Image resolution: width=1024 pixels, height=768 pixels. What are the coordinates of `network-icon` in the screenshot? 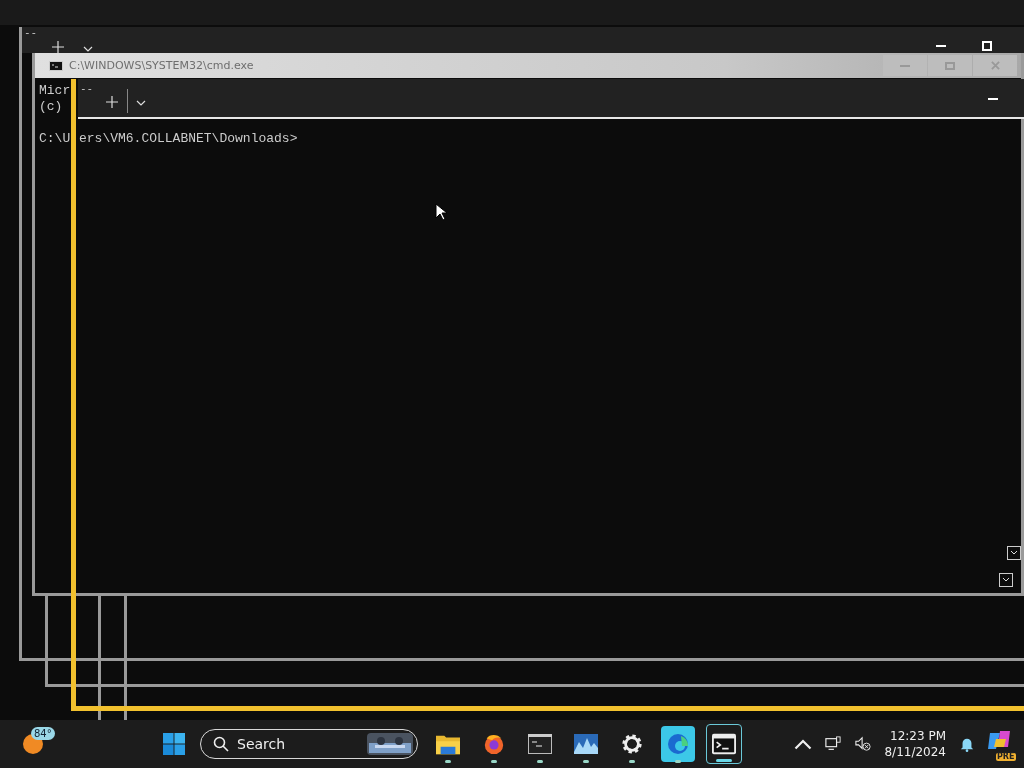 It's located at (833, 744).